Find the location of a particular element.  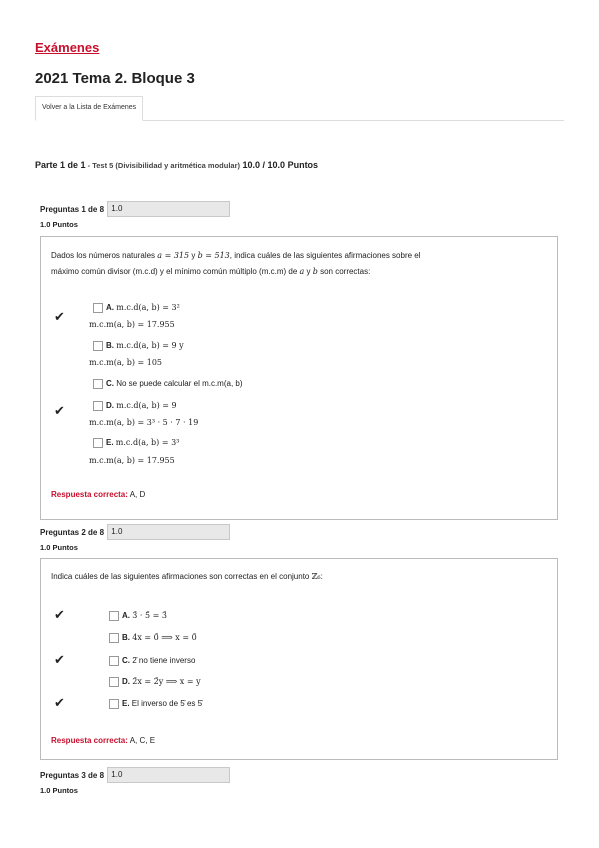

part-score: 10.0 / 10.0 Puntos is located at coordinates (279, 165).